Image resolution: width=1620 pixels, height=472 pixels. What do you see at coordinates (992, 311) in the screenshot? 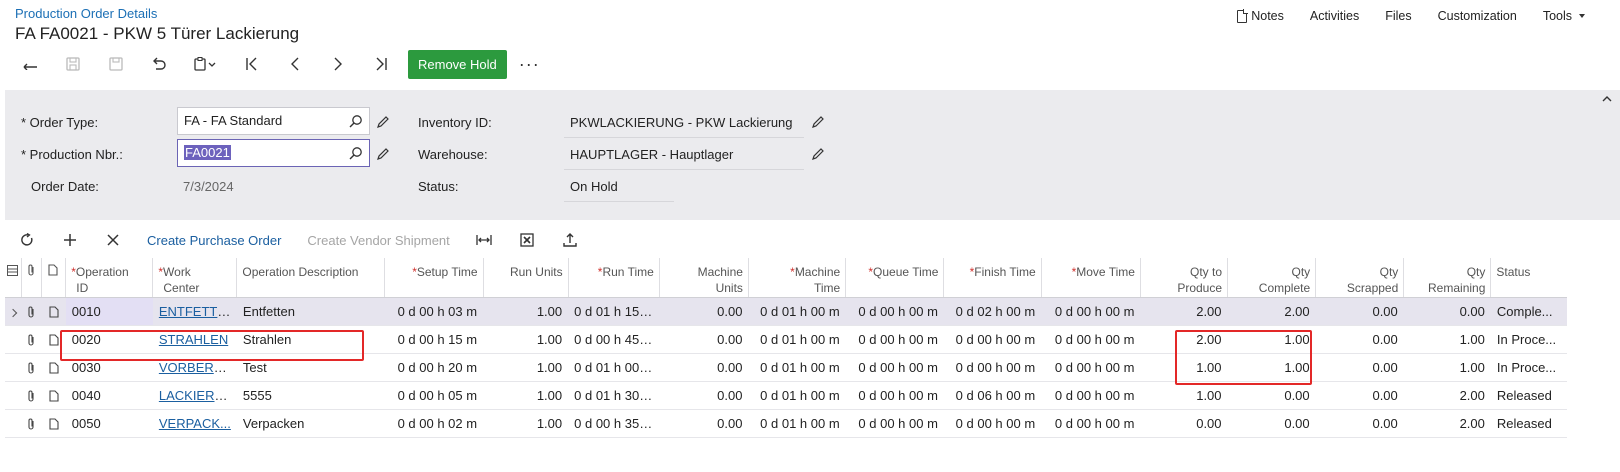
I see `finish-time-cell: 0 d 02 h 00 m` at bounding box center [992, 311].